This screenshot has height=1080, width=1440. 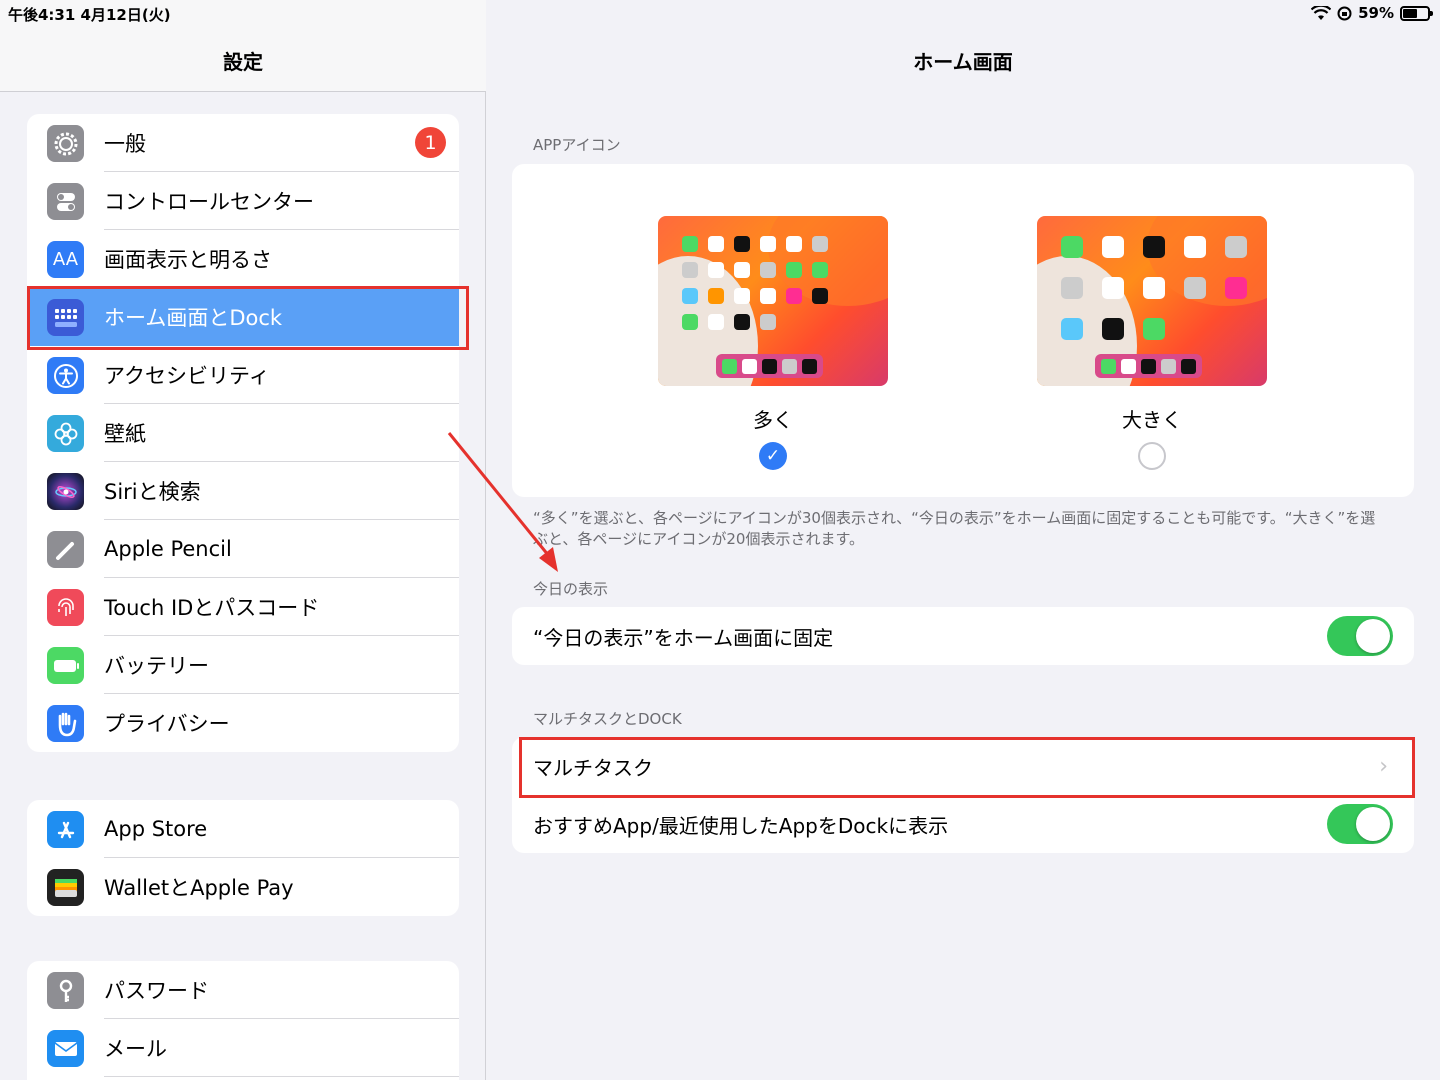 I want to click on option-large-label: 大きく, so click(x=1152, y=420).